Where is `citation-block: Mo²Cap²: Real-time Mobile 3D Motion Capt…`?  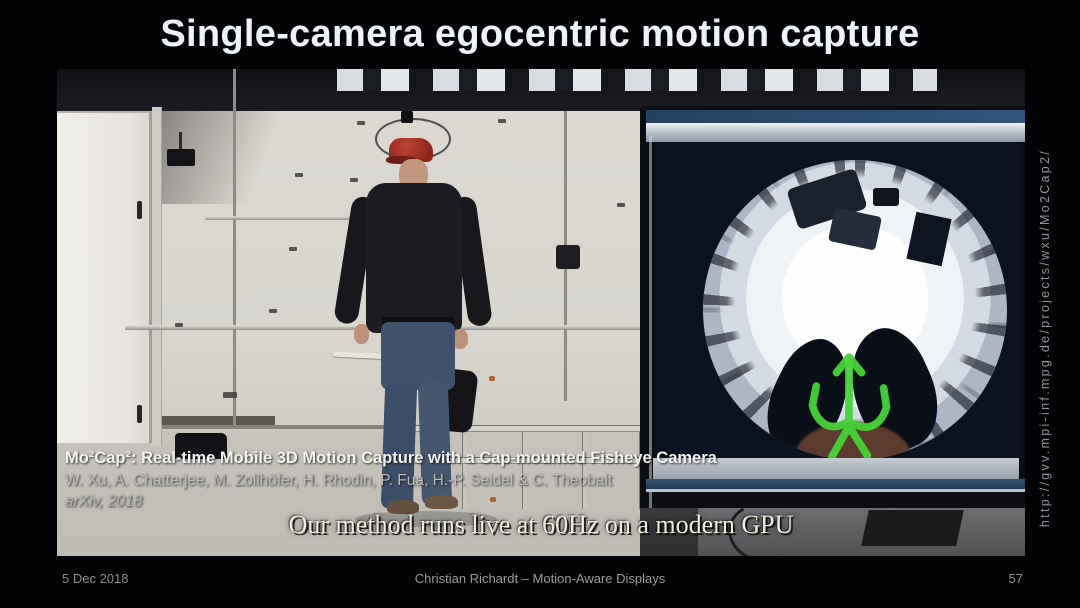 citation-block: Mo²Cap²: Real-time Mobile 3D Motion Capt… is located at coordinates (391, 479).